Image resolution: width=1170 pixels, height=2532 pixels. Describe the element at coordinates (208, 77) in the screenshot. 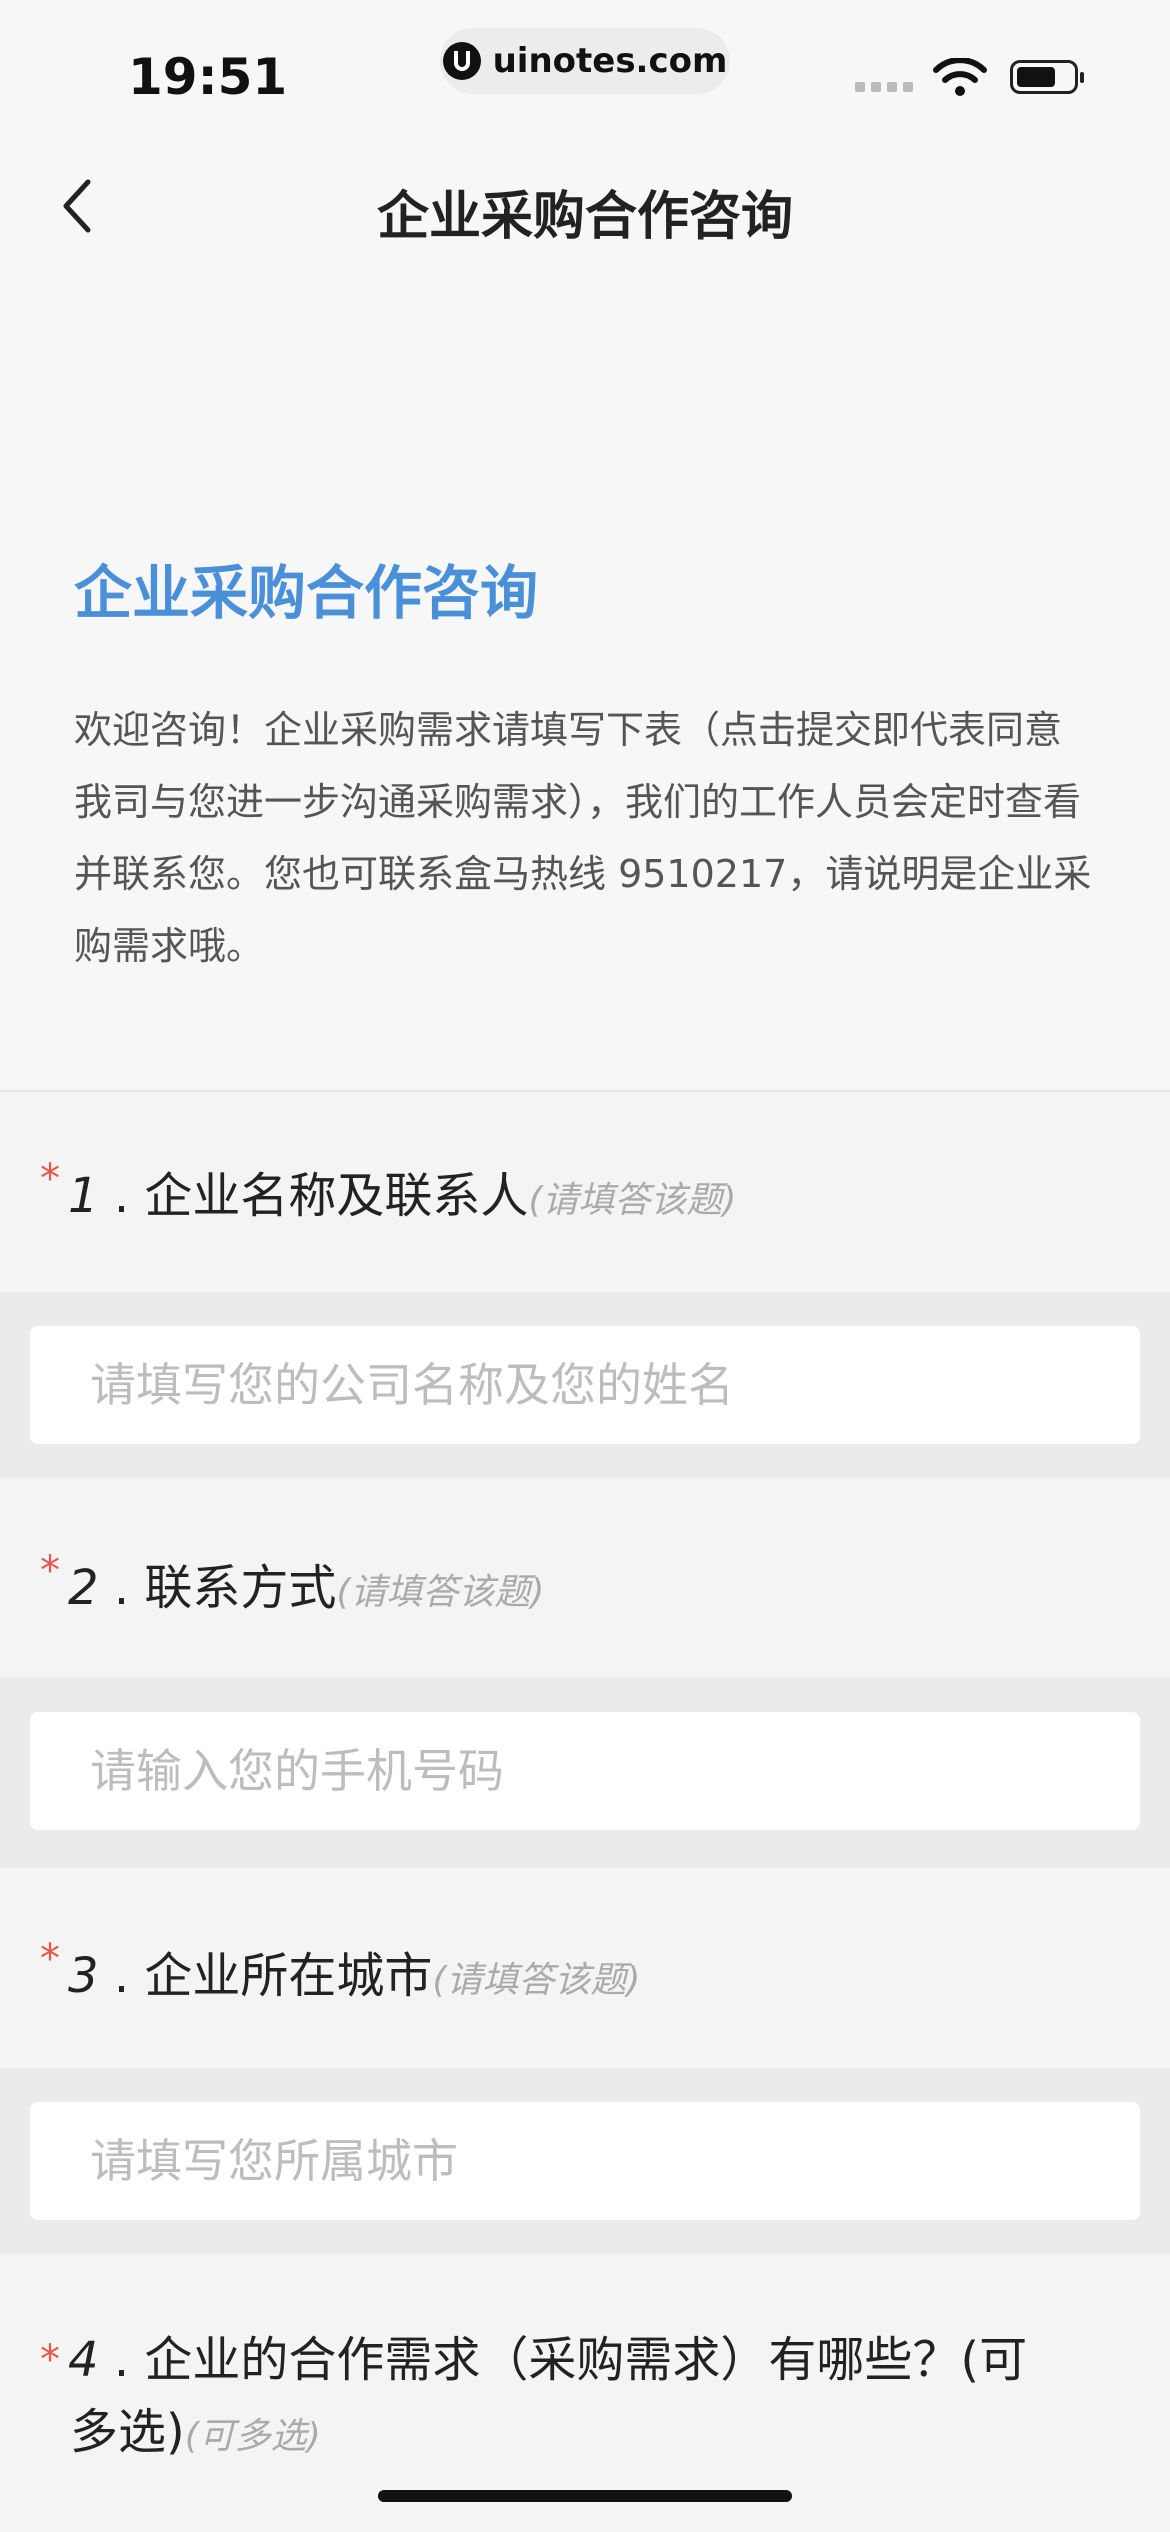

I see `status-time: 19:51` at that location.